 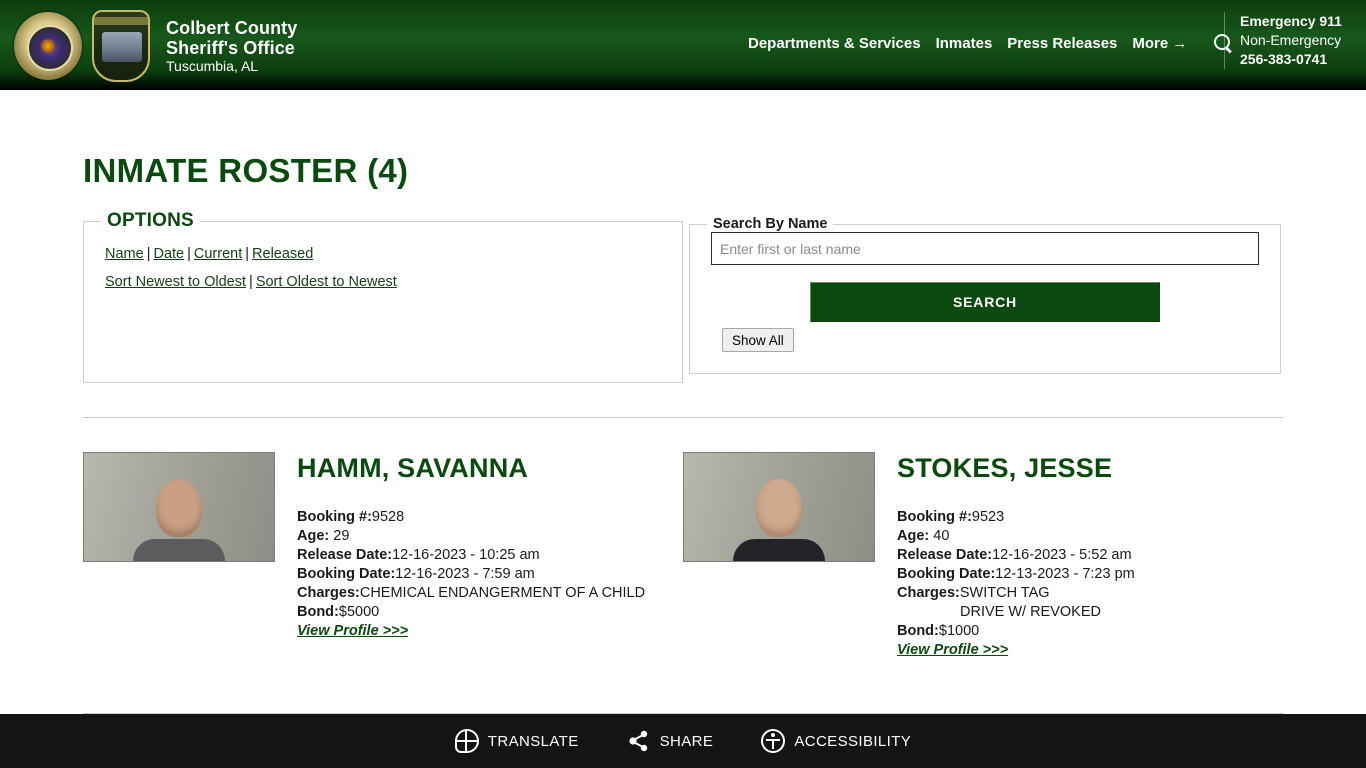 I want to click on footer-accessibility-button: ACCESSIBILITY, so click(x=836, y=741).